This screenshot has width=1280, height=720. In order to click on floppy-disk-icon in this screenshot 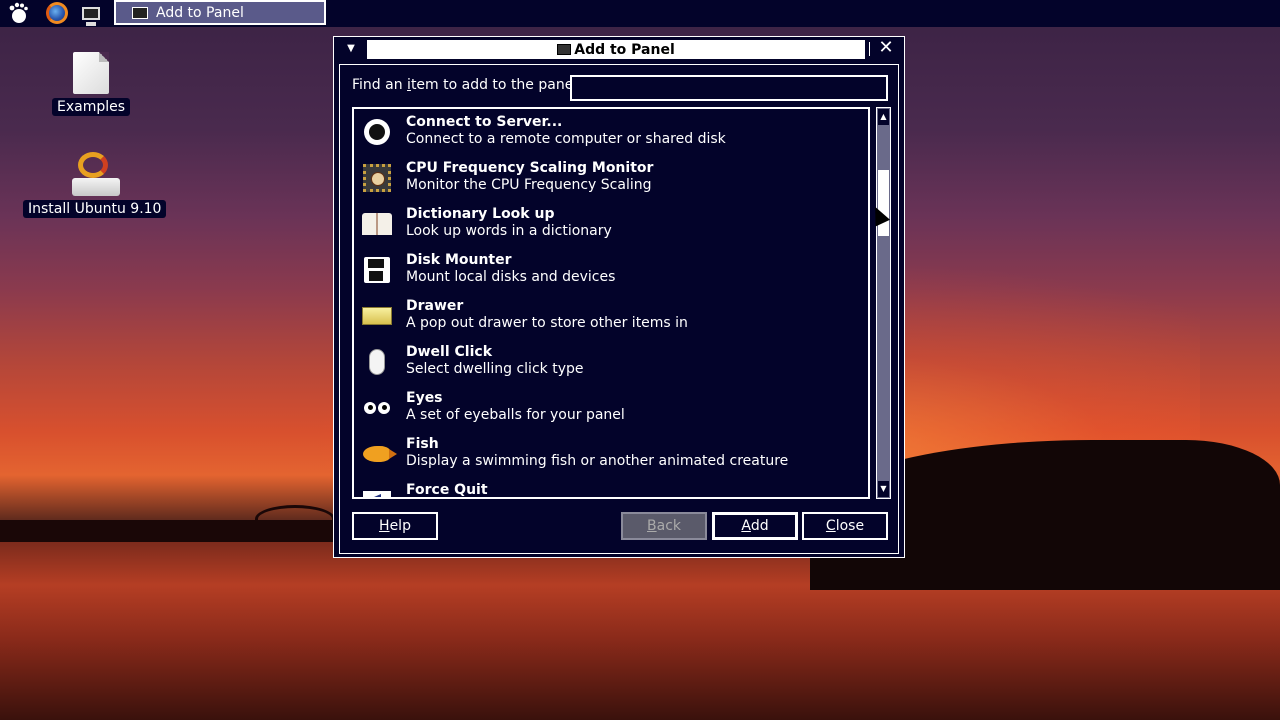, I will do `click(377, 270)`.